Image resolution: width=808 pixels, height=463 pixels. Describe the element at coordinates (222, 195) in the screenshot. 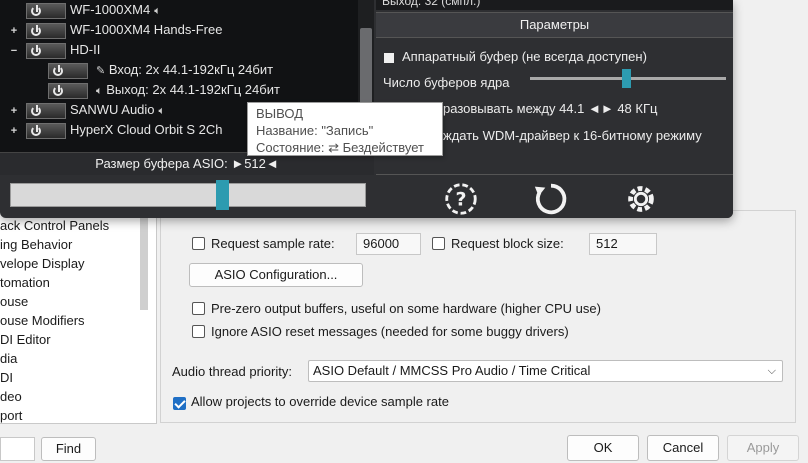

I see `buffer-size-slider-thumb` at that location.